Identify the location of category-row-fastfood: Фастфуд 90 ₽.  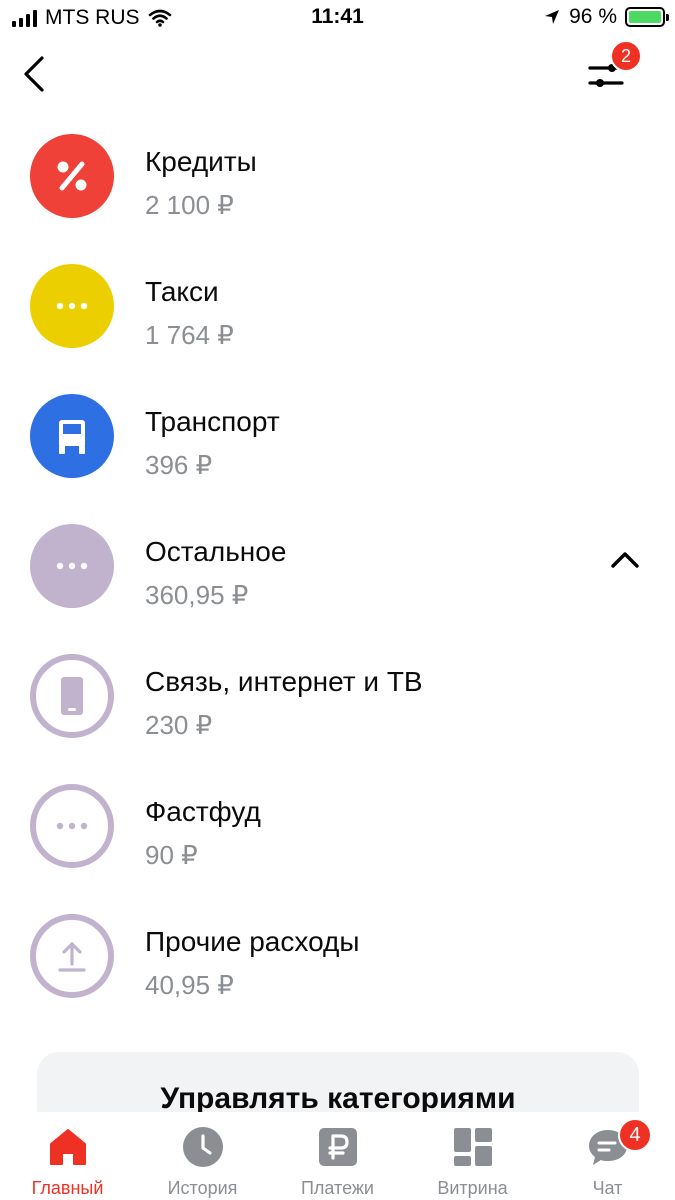
(337, 833).